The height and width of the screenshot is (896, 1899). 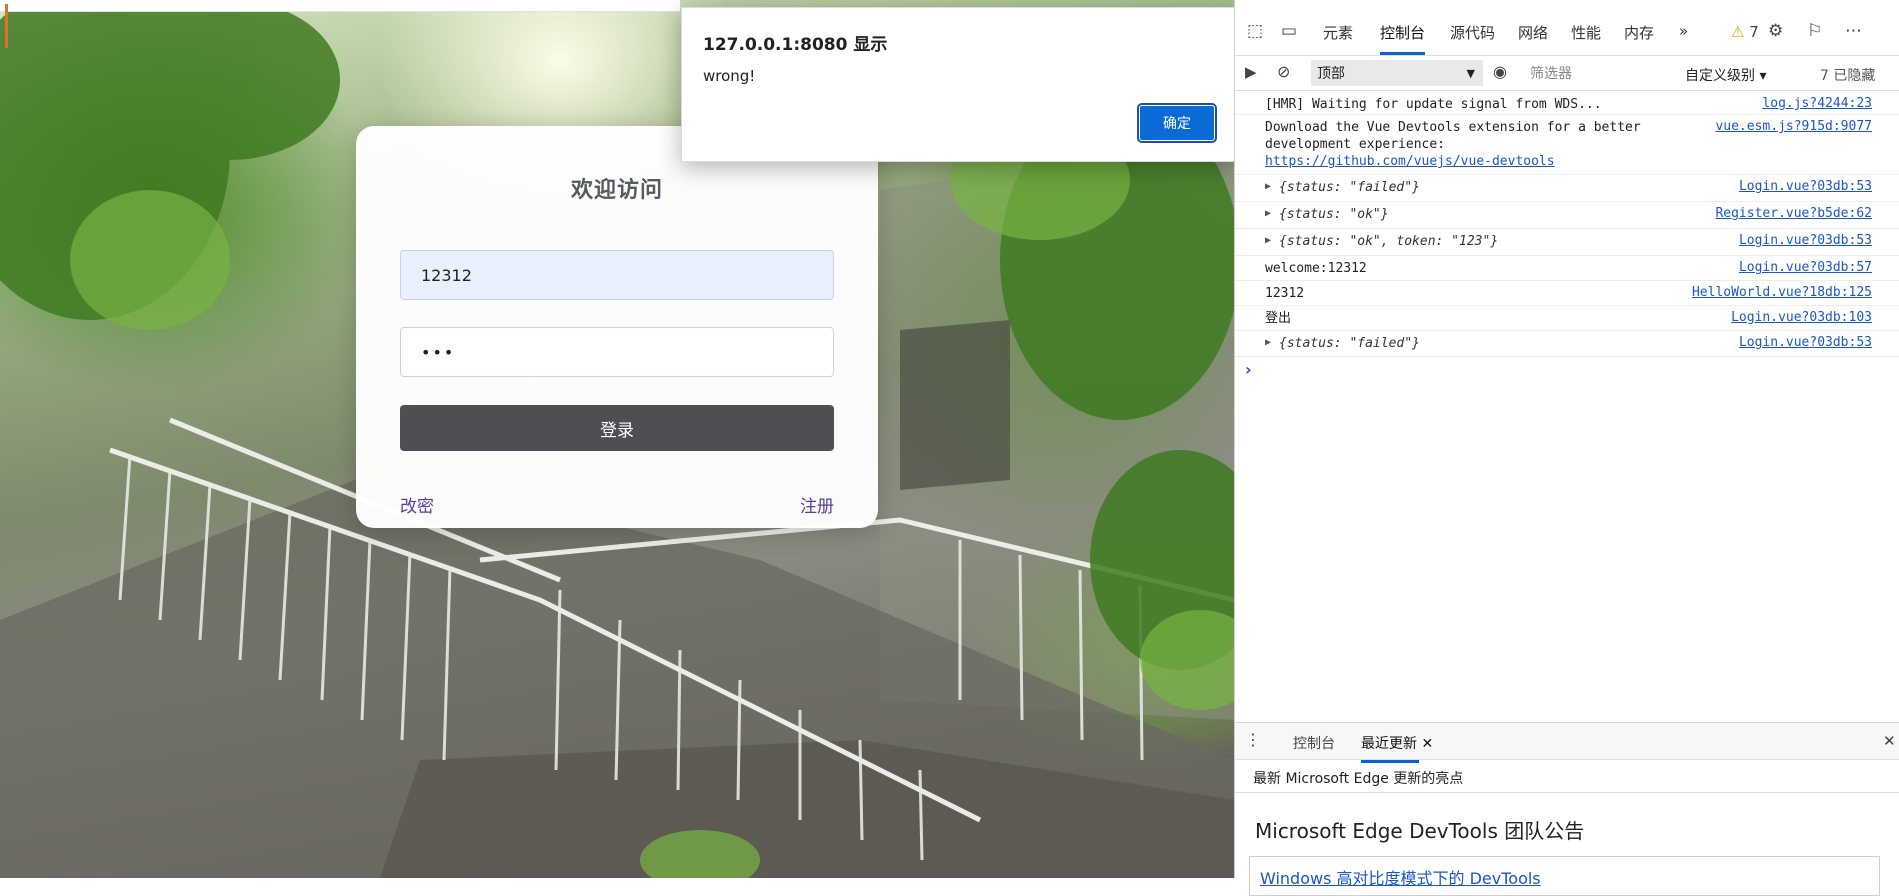 I want to click on login-card: 欢迎访问 12312 ••• 登录 改密 注册, so click(x=617, y=327).